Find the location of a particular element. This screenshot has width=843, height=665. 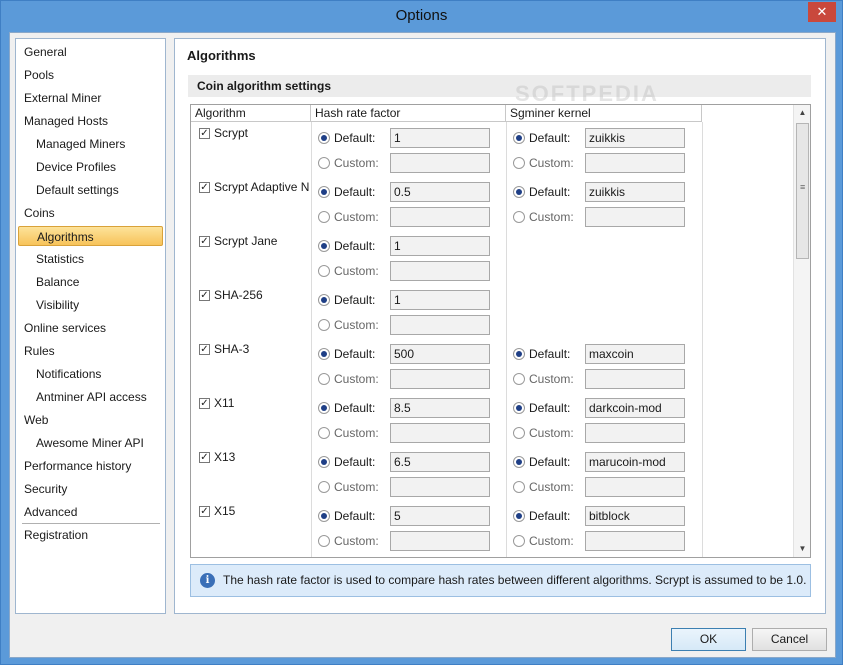

sidebar-item-pools: Pools is located at coordinates (90, 75).